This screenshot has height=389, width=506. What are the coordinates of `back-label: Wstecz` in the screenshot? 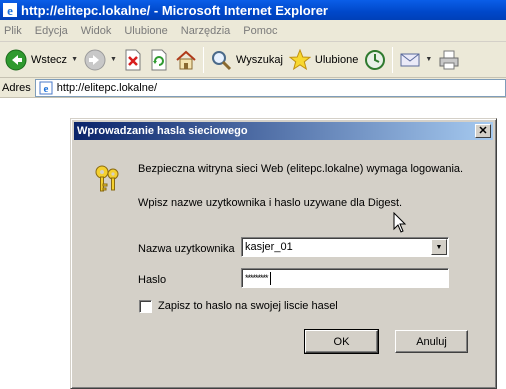 It's located at (49, 59).